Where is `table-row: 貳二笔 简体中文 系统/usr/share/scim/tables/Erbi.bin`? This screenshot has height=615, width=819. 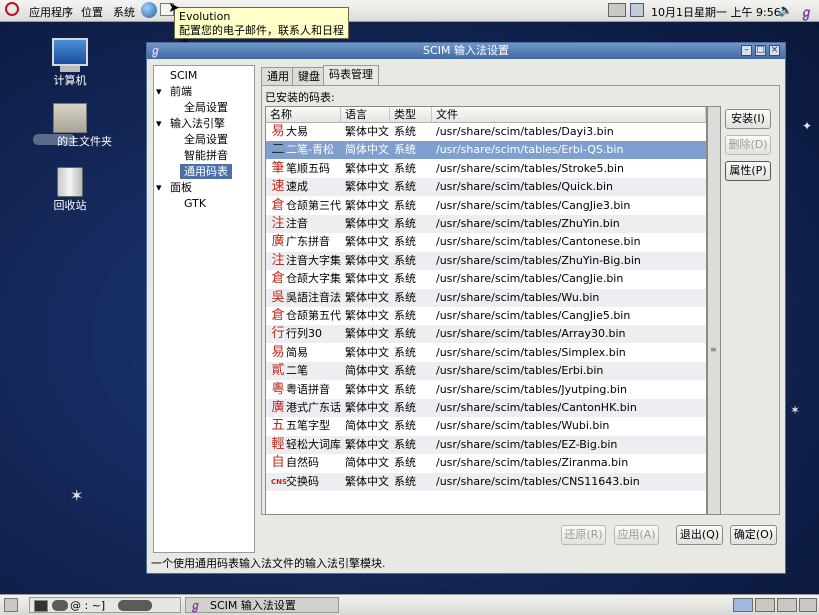
table-row: 貳二笔 简体中文 系统/usr/share/scim/tables/Erbi.bin is located at coordinates (486, 371).